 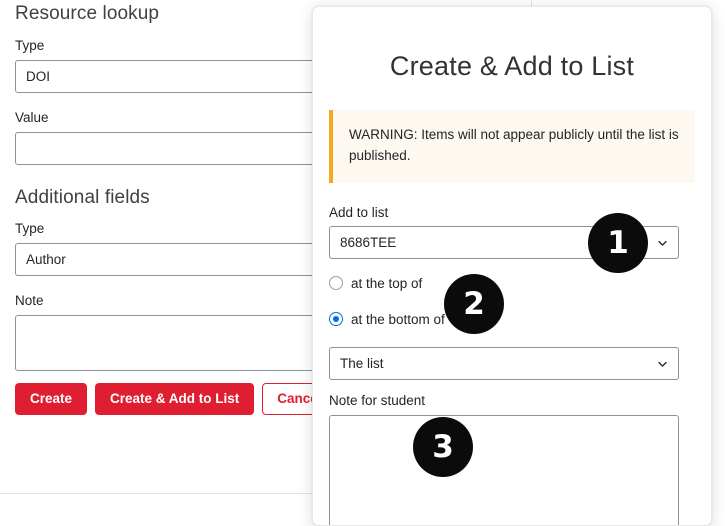 I want to click on position-option-top-label: at the top of, so click(x=387, y=283).